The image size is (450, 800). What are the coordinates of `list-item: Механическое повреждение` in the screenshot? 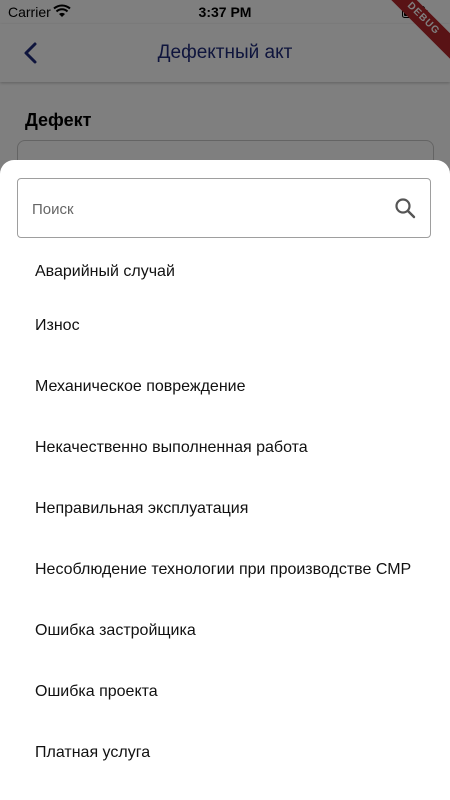 It's located at (225, 386).